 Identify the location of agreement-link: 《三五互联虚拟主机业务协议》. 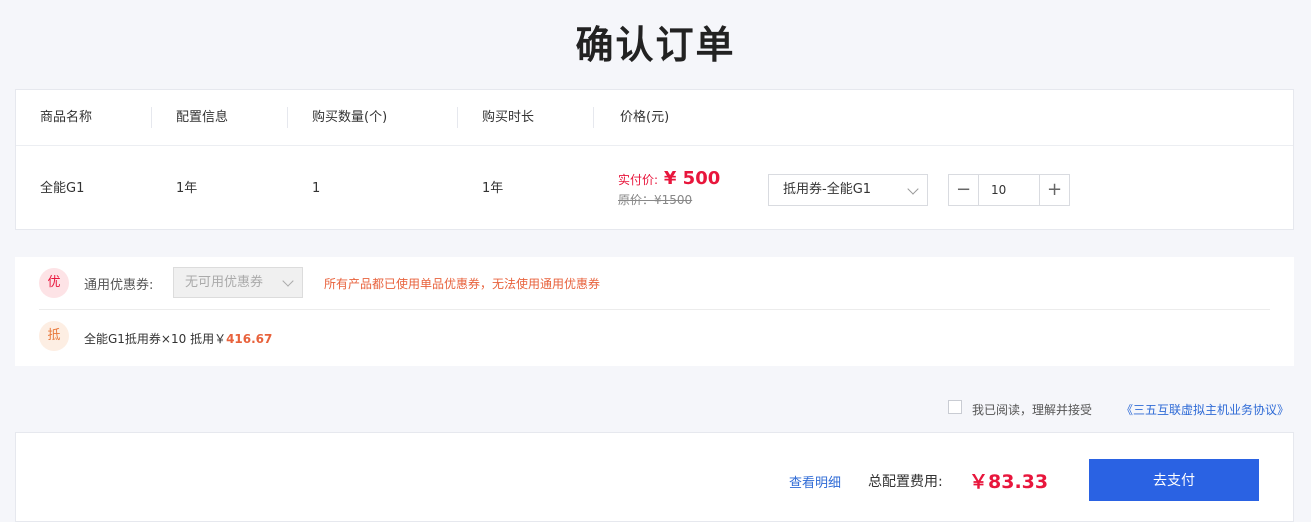
(1205, 409).